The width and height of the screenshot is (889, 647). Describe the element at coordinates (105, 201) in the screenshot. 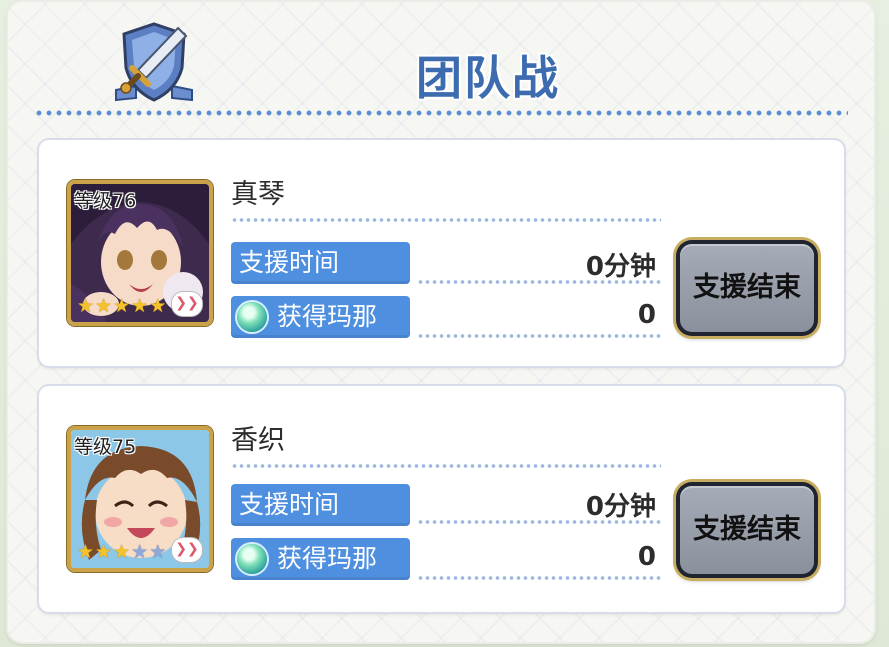

I see `level-label: 等级76` at that location.